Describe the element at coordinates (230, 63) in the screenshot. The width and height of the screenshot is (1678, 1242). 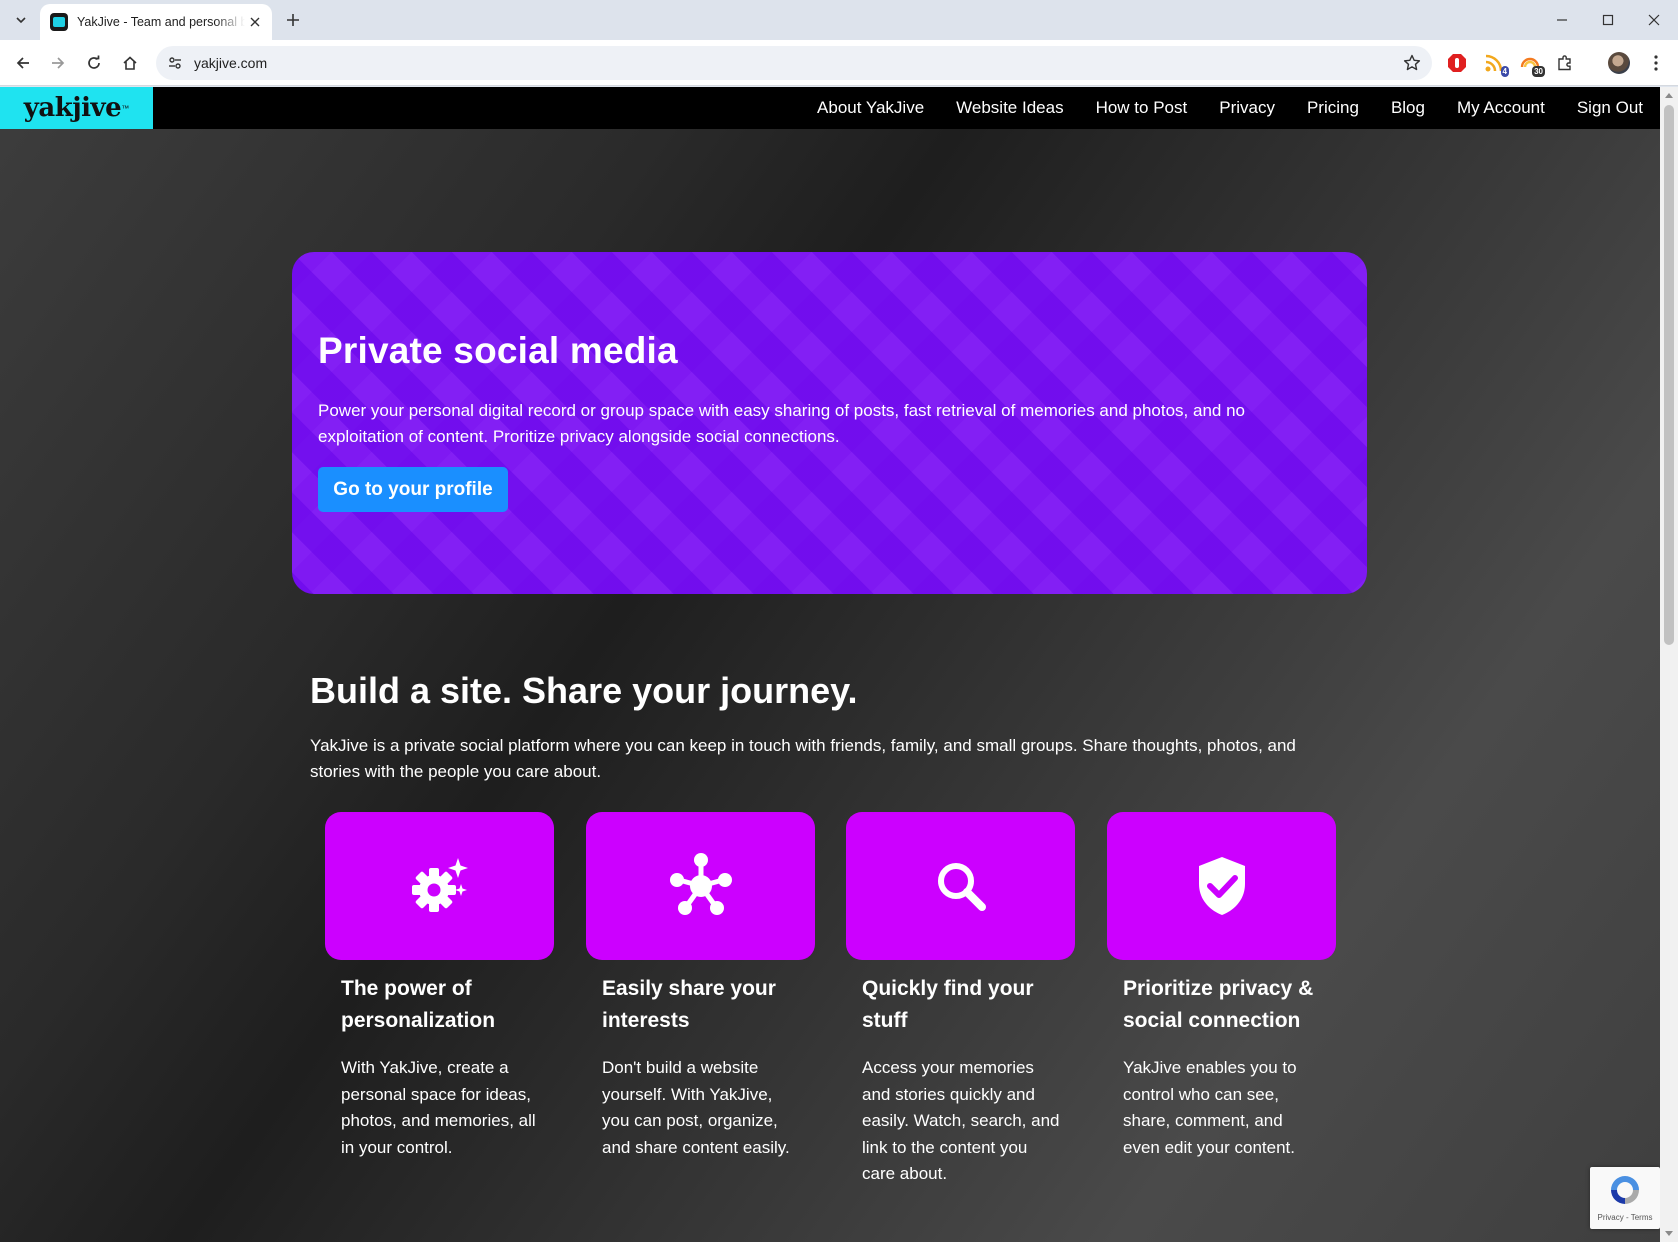
I see `url-text: yakjive.com` at that location.